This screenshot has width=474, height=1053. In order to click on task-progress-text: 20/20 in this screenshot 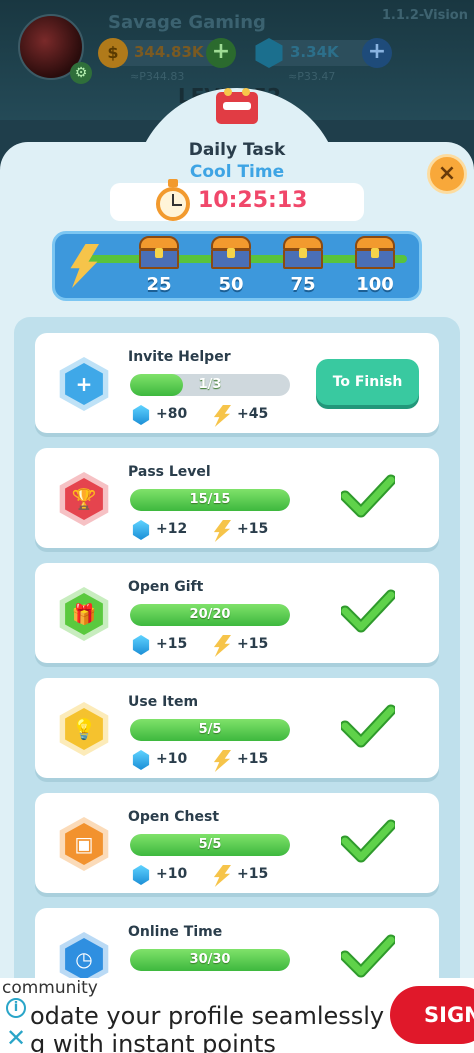, I will do `click(210, 614)`.